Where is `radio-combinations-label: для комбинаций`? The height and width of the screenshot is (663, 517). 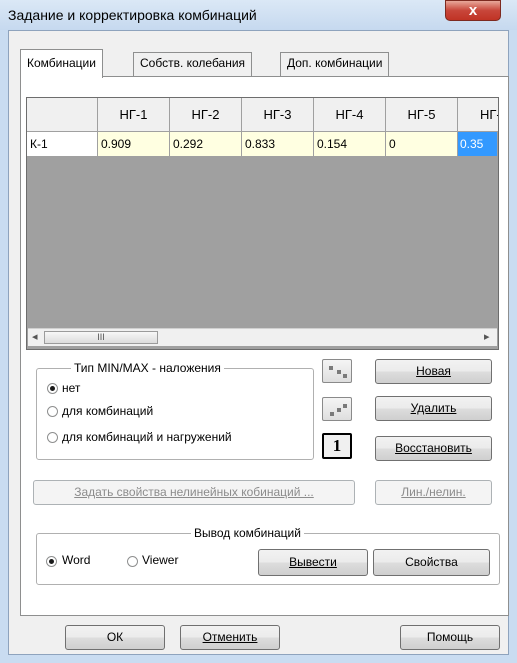 radio-combinations-label: для комбинаций is located at coordinates (107, 411).